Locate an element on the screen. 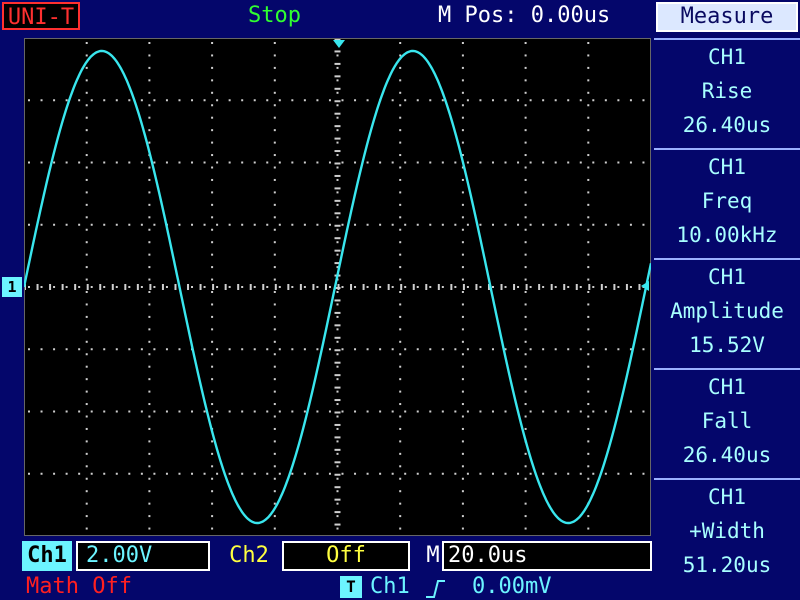  trigger-level: 0.00mV is located at coordinates (512, 586).